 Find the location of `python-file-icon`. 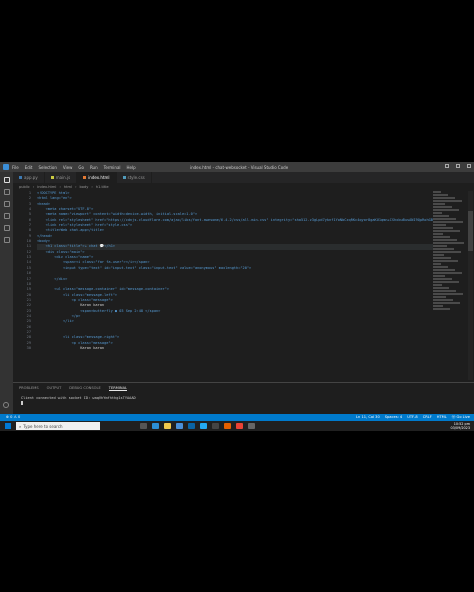

python-file-icon is located at coordinates (20, 177).